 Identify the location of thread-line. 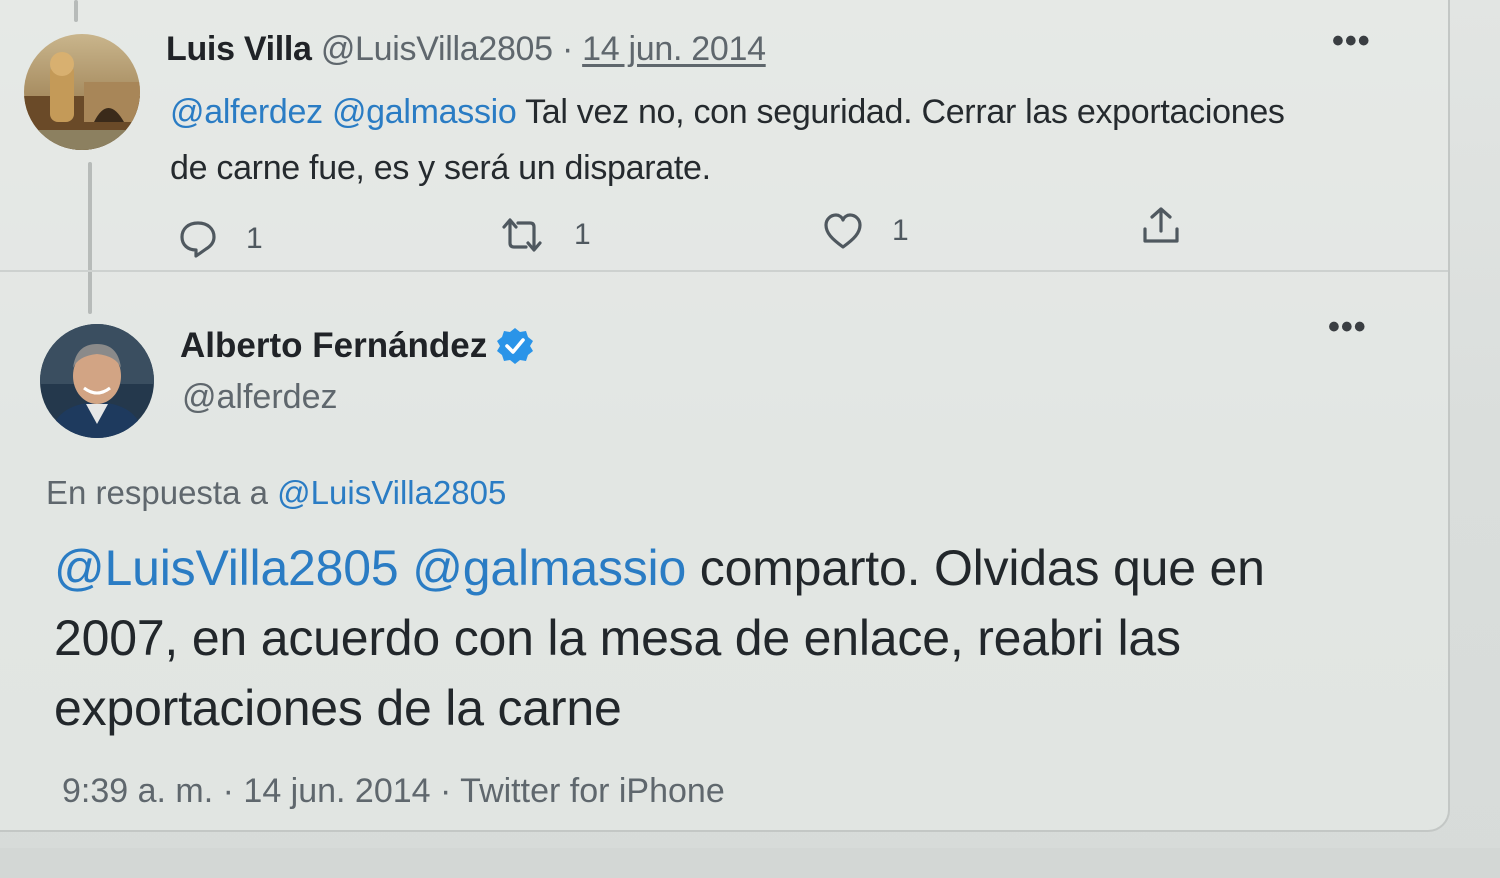
(90, 238).